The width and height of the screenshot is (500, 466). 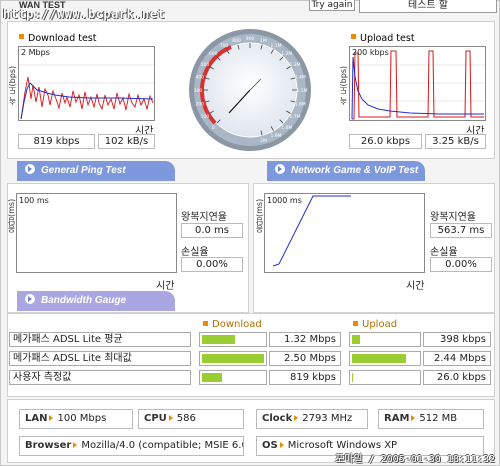 I want to click on upload-title: Upload test, so click(x=383, y=38).